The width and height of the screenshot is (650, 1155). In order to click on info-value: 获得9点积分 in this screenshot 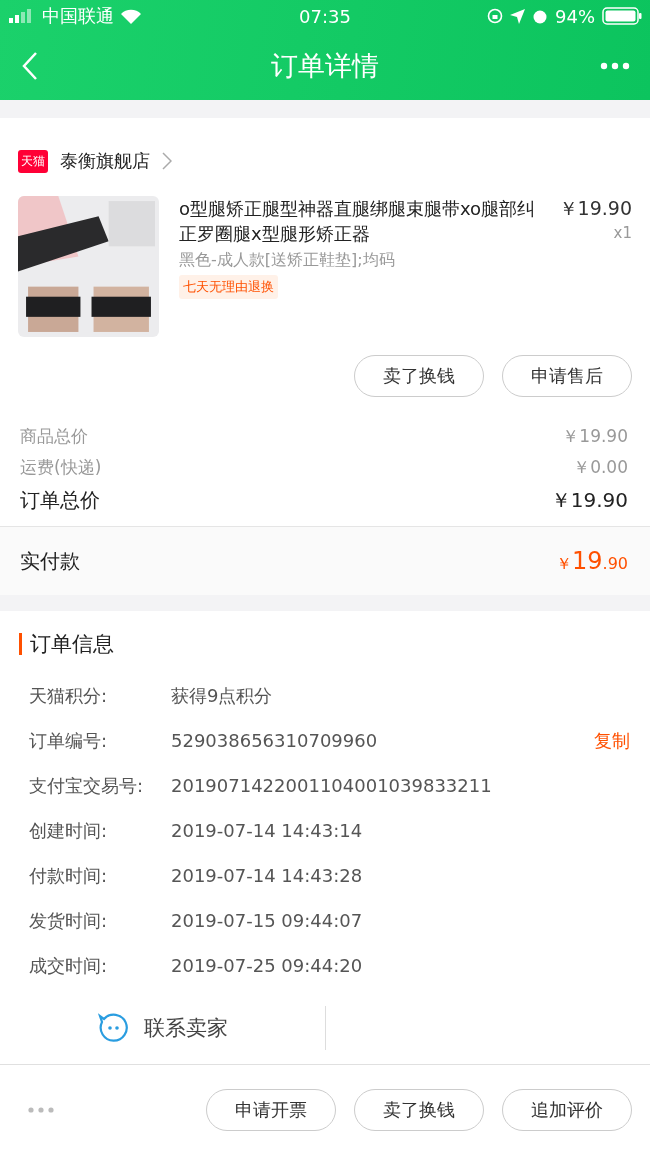, I will do `click(222, 695)`.